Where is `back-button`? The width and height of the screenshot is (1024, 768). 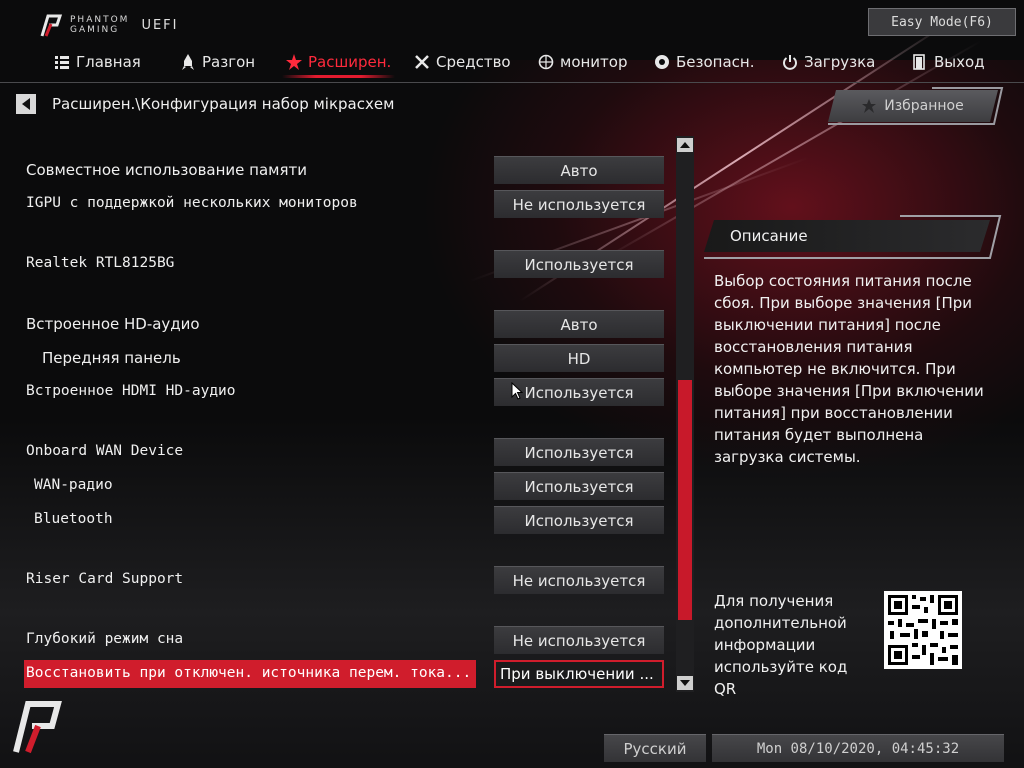 back-button is located at coordinates (26, 104).